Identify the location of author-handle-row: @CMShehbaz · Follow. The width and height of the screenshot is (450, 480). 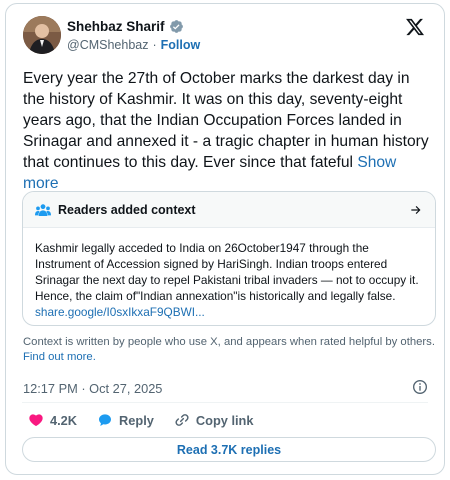
(133, 45).